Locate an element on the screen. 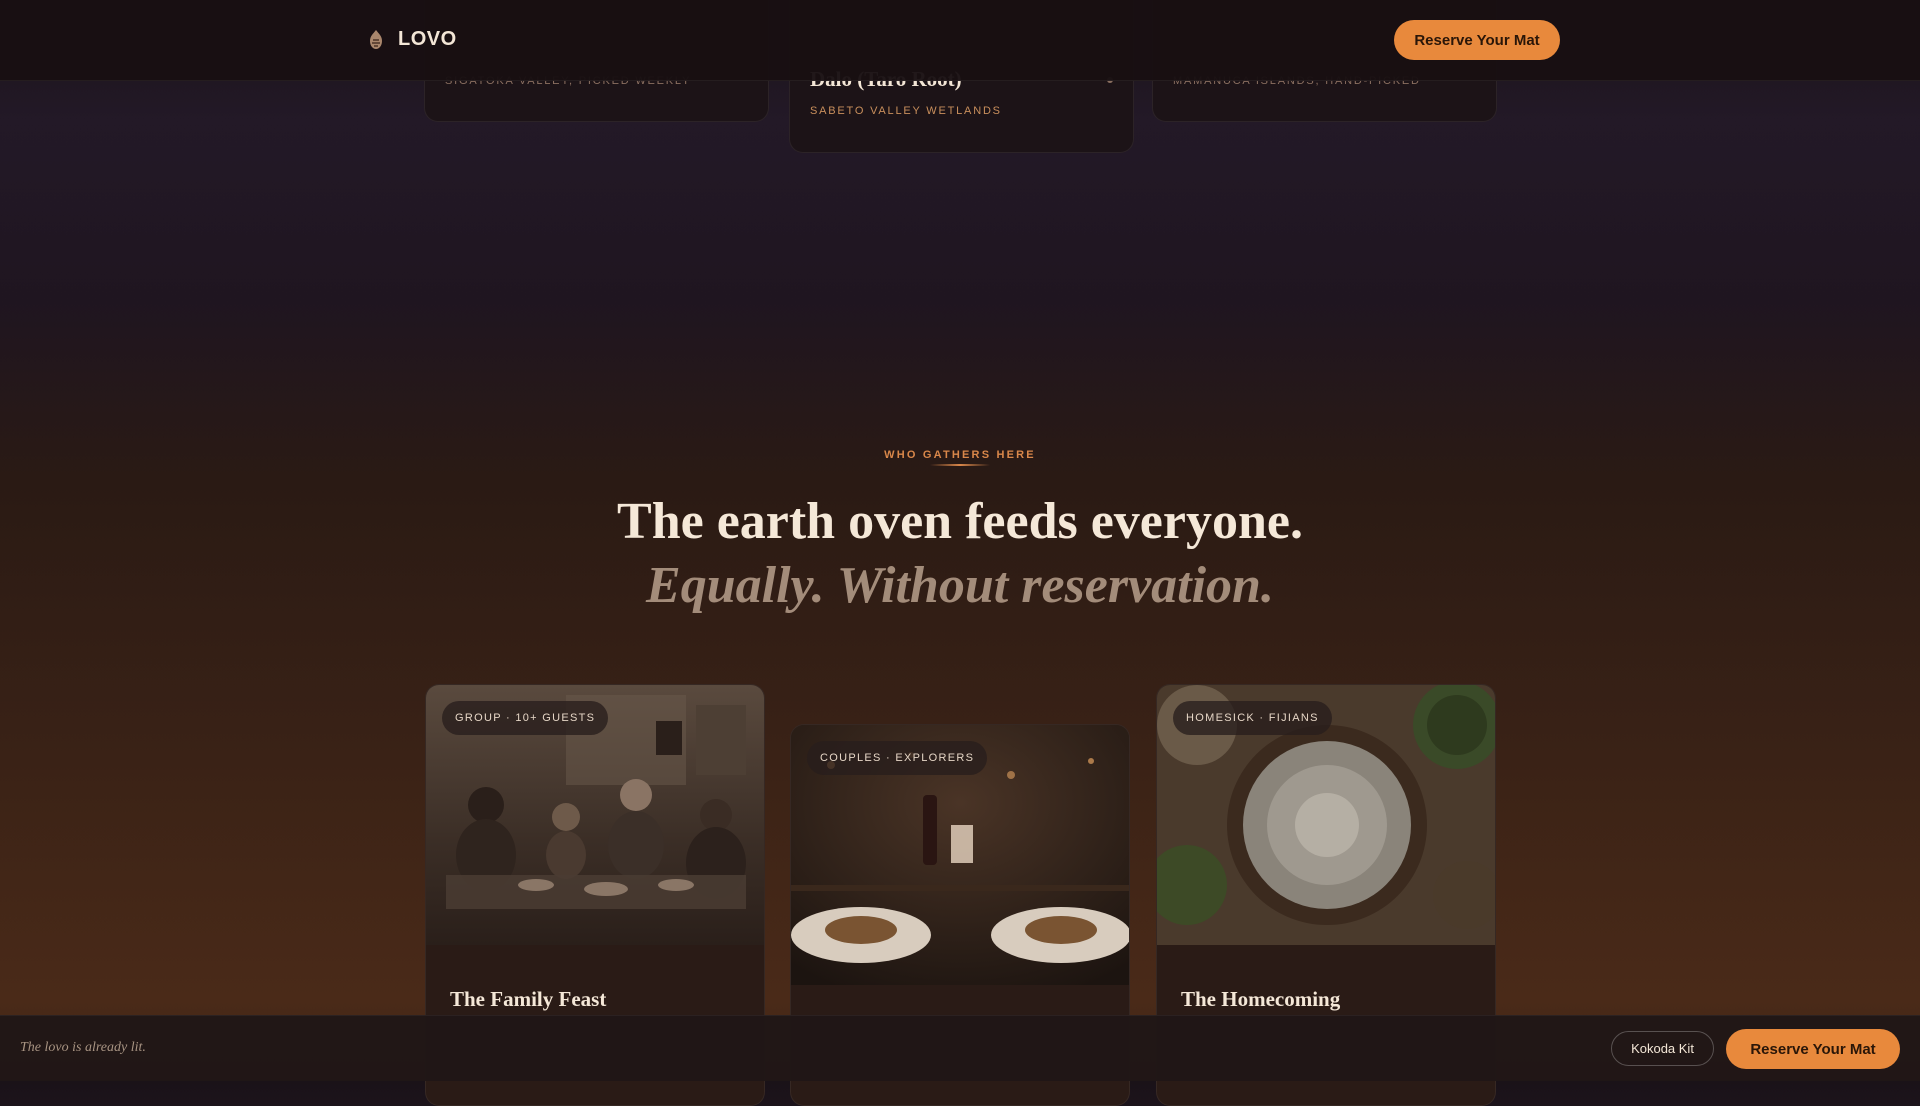 This screenshot has height=1106, width=1920. brand-name: LOVO is located at coordinates (427, 39).